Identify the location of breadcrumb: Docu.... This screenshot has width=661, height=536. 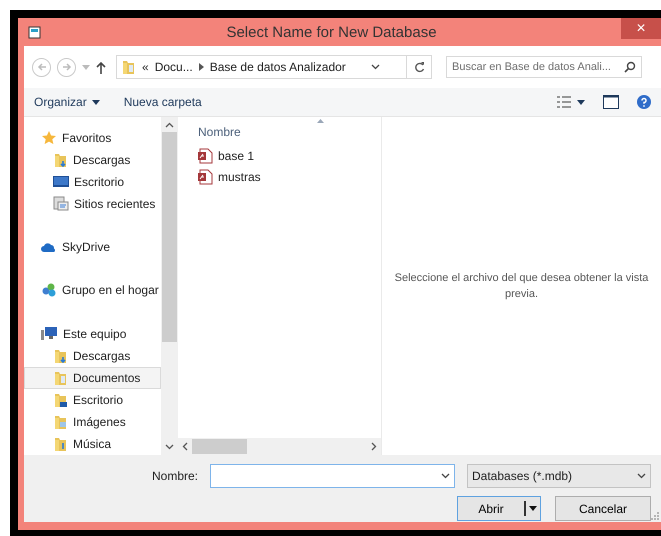
(173, 67).